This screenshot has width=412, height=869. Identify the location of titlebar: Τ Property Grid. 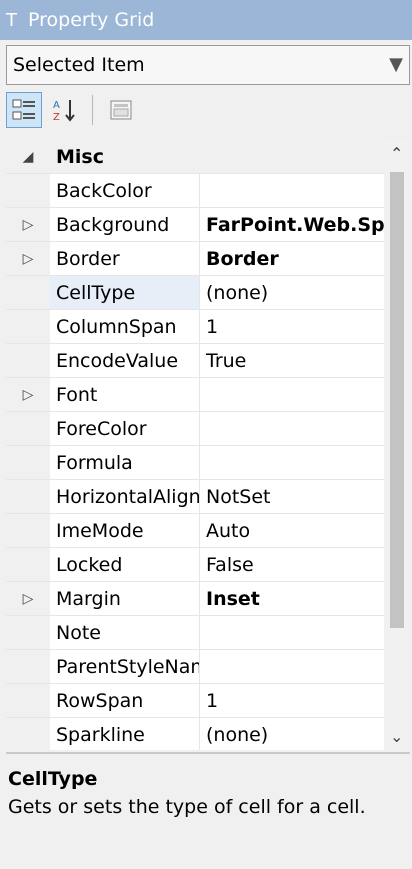
(206, 20).